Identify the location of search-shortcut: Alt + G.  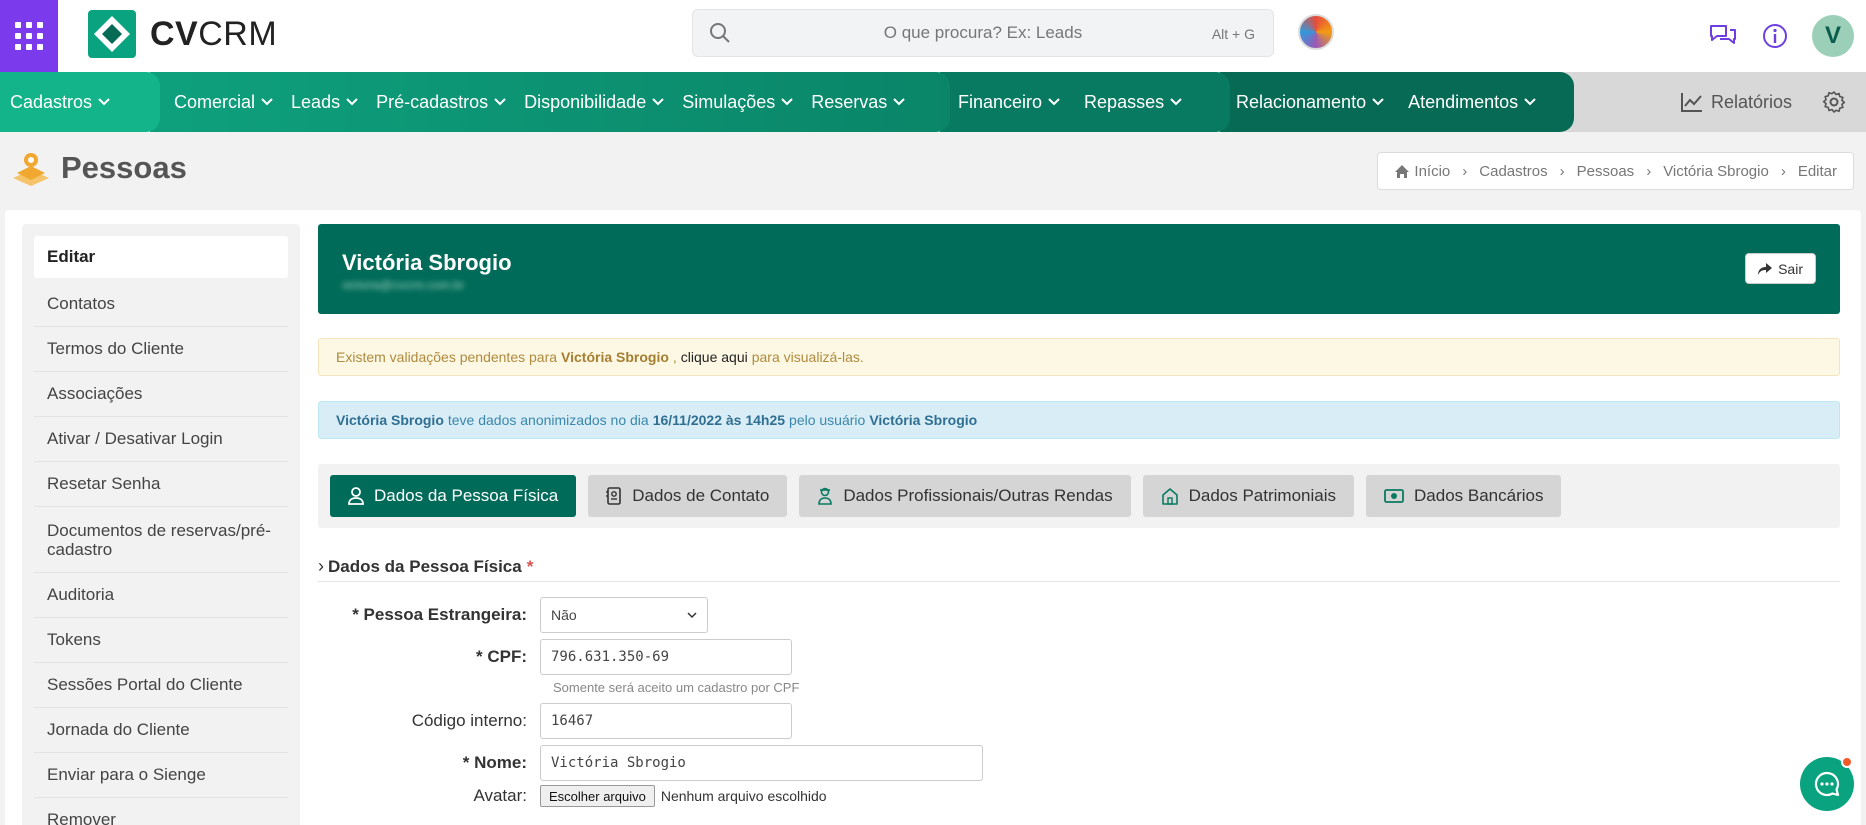
(1233, 34).